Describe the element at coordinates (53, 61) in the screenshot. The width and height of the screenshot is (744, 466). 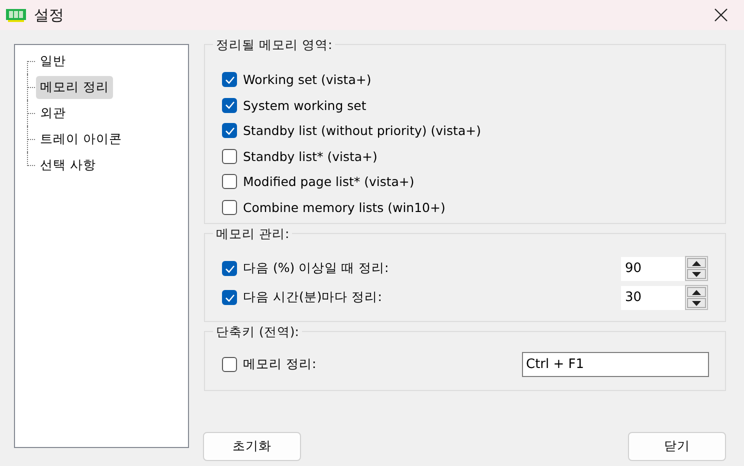
I see `sidebar-item: 일반` at that location.